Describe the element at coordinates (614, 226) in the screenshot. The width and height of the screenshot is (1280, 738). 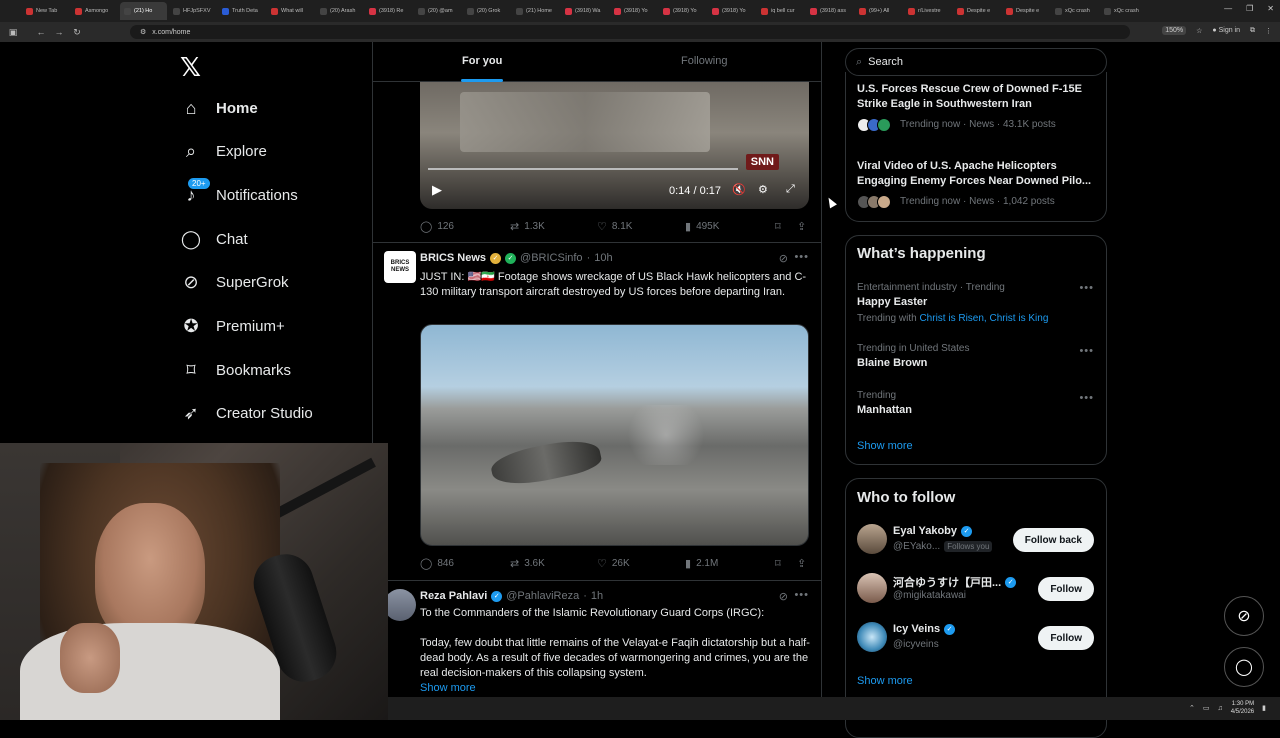
I see `like-button: ♡ 8.1K` at that location.